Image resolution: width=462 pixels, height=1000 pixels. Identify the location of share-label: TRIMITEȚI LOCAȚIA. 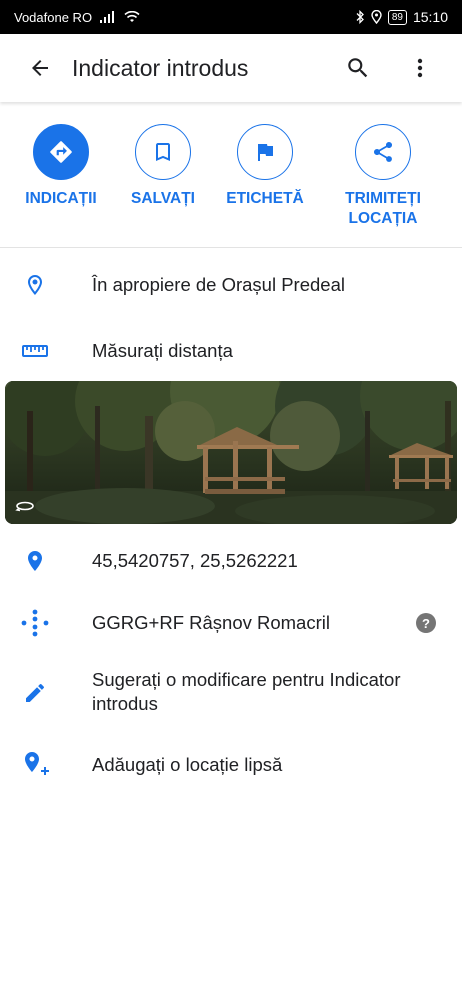
(383, 208).